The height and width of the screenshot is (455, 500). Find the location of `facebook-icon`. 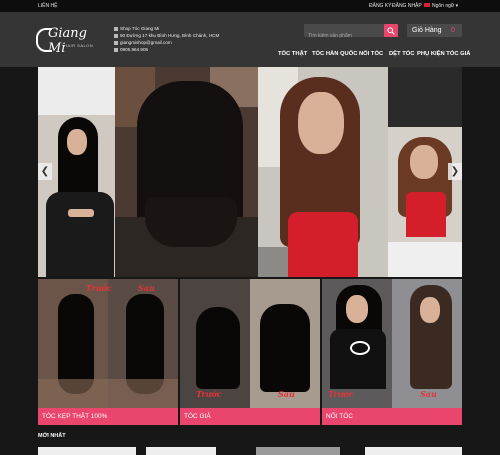

facebook-icon is located at coordinates (116, 28).